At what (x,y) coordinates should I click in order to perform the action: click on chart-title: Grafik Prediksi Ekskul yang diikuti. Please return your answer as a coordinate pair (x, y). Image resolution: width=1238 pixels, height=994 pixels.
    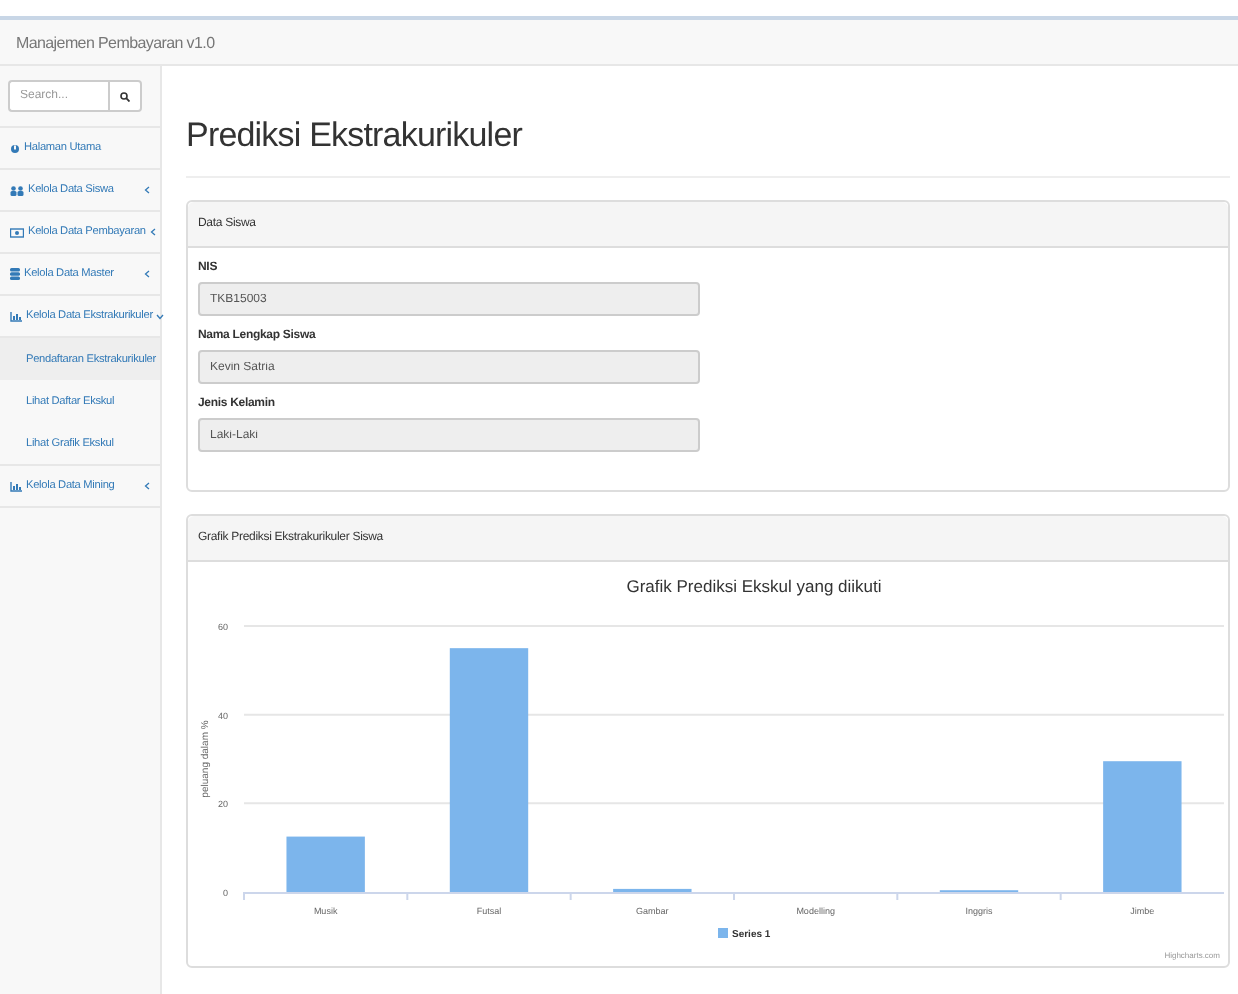
    Looking at the image, I should click on (754, 586).